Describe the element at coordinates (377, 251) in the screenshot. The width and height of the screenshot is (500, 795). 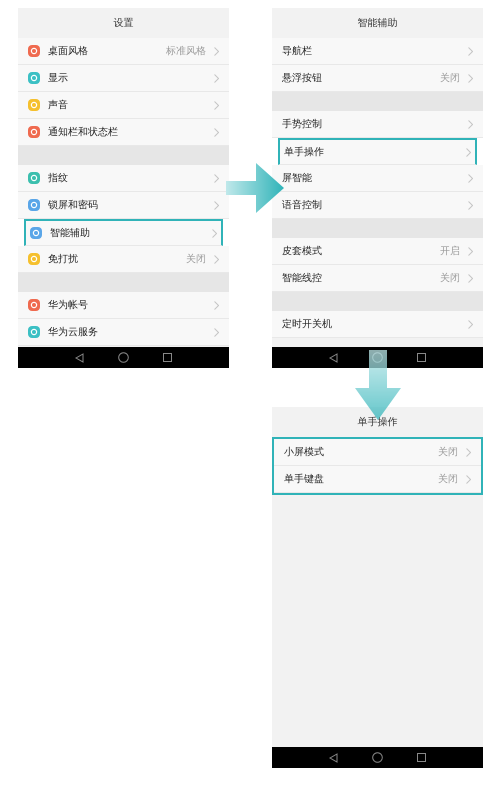
I see `list-item: 皮套模式 开启` at that location.